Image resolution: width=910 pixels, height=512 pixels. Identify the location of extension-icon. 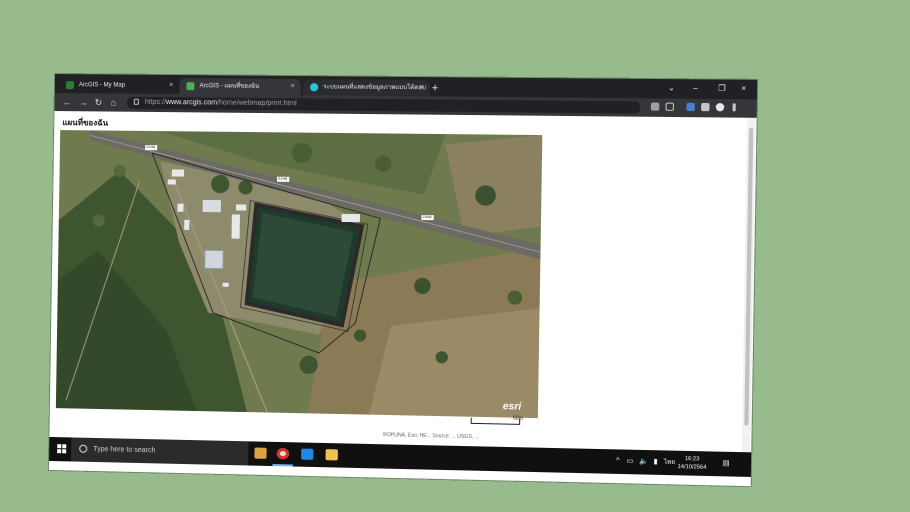
(690, 107).